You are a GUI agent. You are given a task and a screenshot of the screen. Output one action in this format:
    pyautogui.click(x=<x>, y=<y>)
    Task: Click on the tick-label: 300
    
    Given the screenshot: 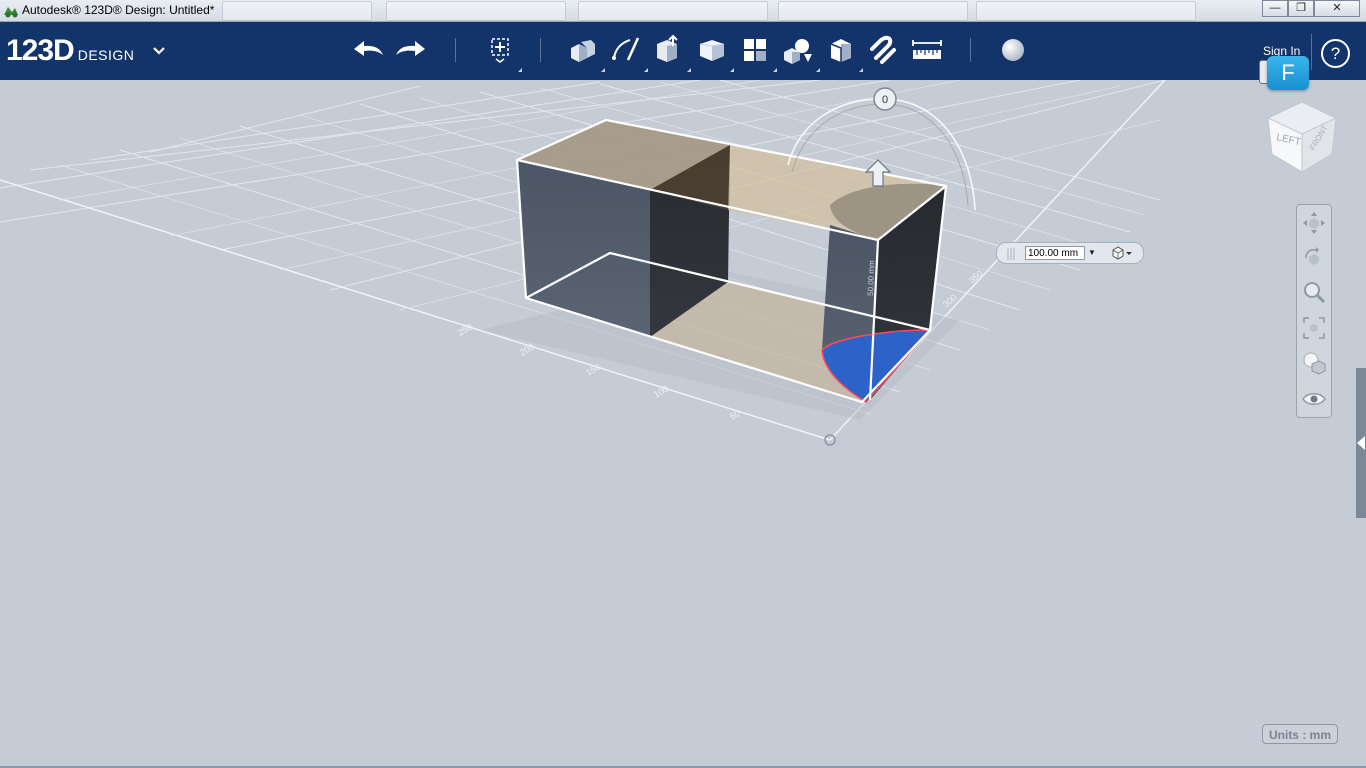 What is the action you would take?
    pyautogui.click(x=950, y=300)
    